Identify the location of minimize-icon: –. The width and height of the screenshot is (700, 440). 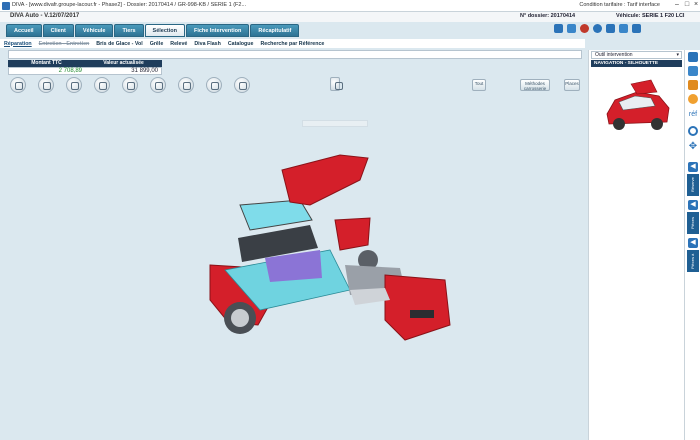
(677, 5).